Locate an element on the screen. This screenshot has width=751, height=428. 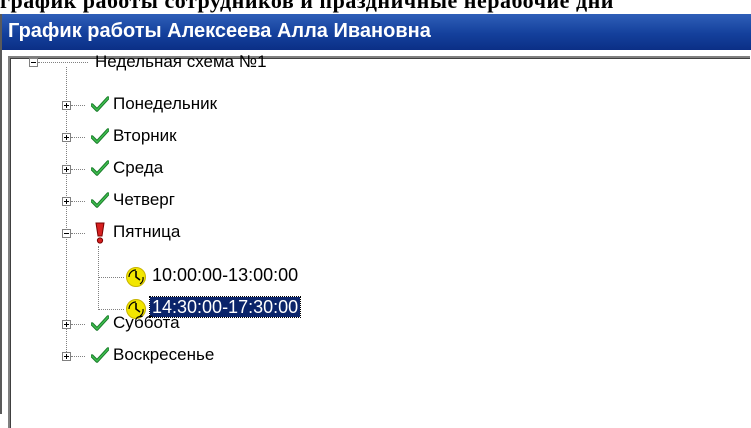
tree-item-day: Вторник is located at coordinates (145, 136).